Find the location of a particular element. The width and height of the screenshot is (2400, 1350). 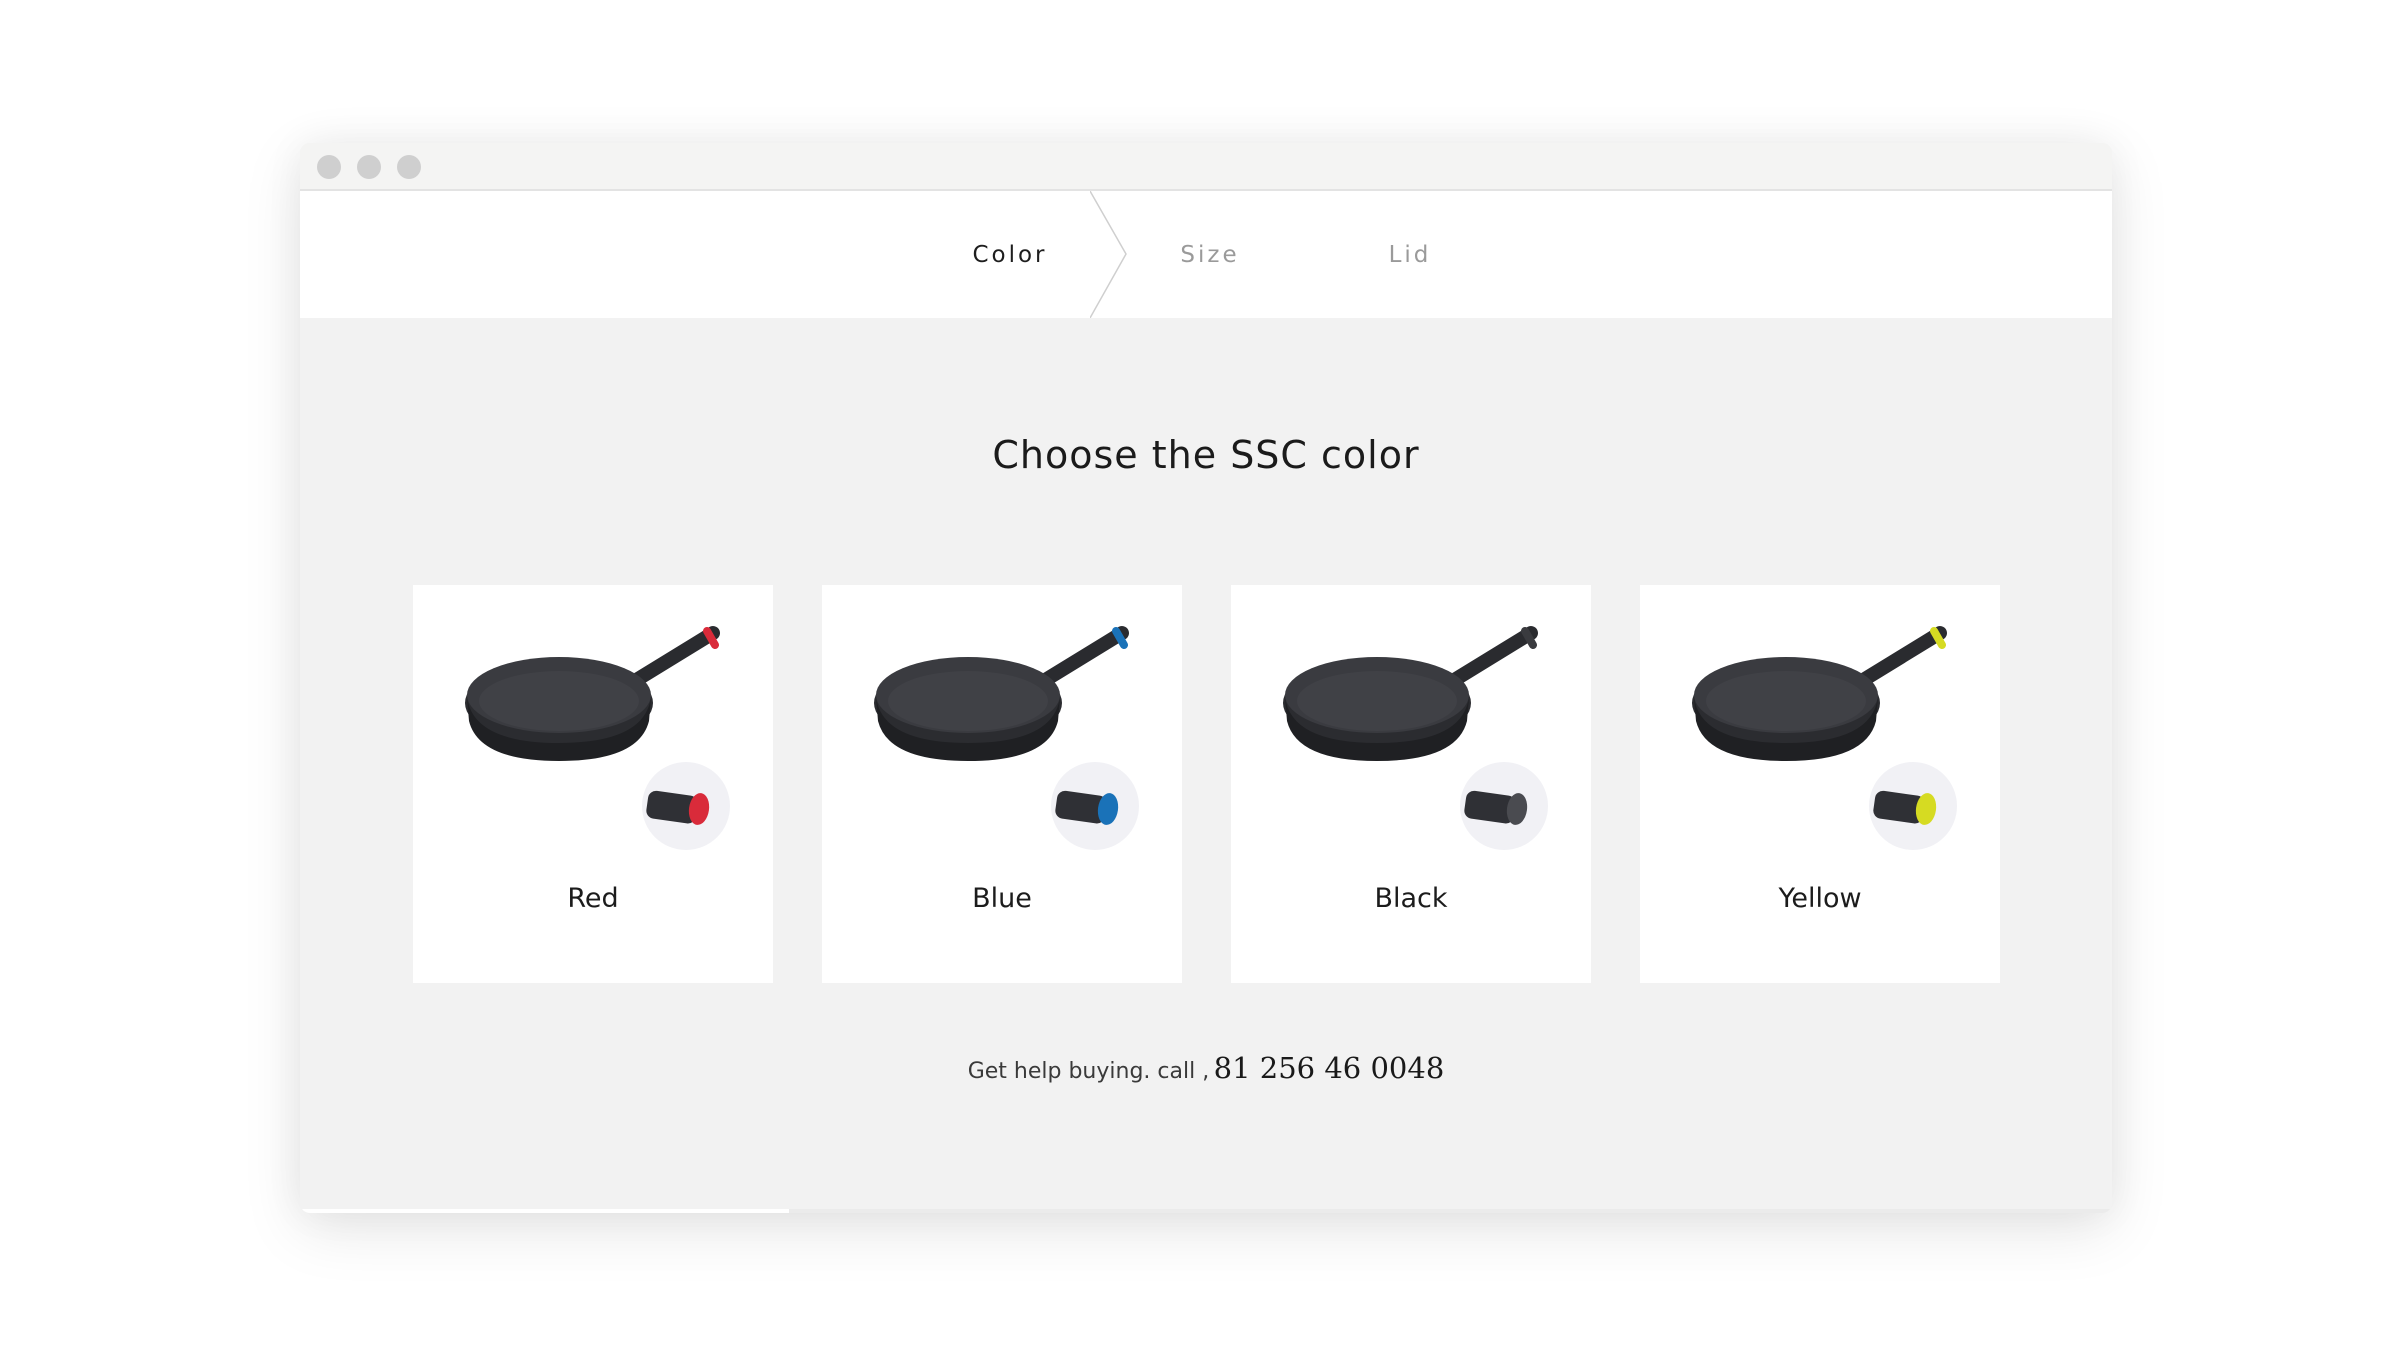

progress-bar-fill is located at coordinates (545, 1211).